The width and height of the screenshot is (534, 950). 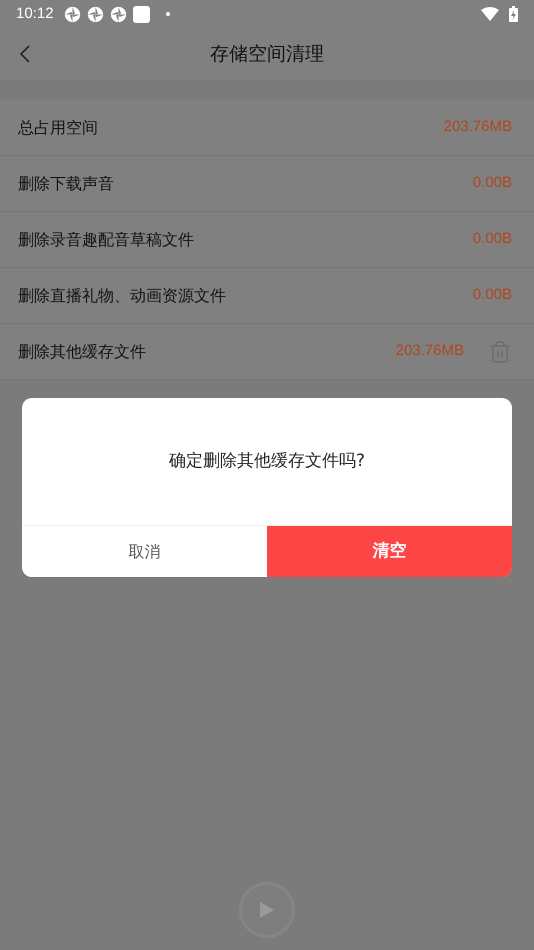 What do you see at coordinates (267, 128) in the screenshot?
I see `settings-row: 总占用空间 203.76MB` at bounding box center [267, 128].